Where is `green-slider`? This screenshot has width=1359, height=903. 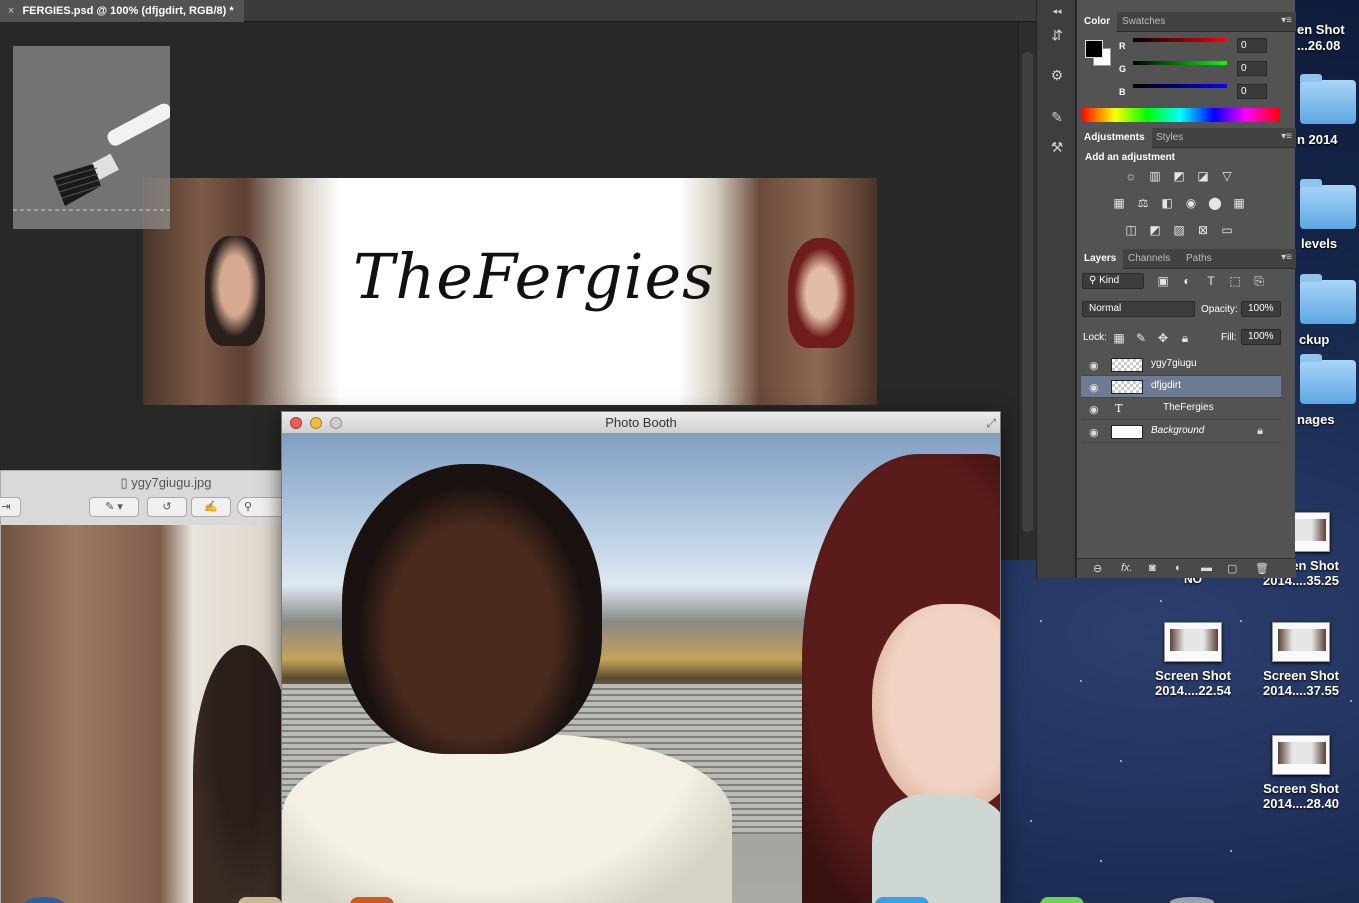
green-slider is located at coordinates (1180, 63).